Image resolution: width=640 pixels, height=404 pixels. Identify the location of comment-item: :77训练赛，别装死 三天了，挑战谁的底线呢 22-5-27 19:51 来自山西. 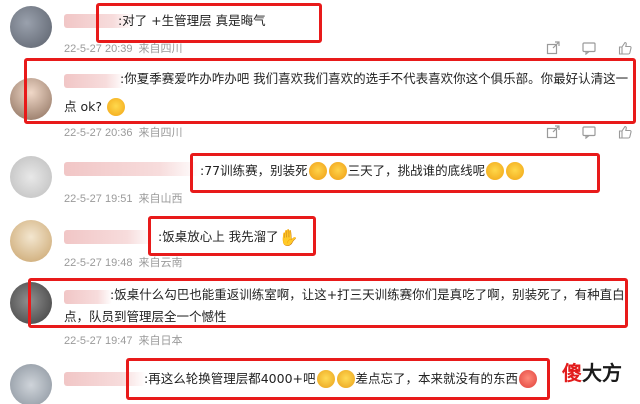
(320, 178).